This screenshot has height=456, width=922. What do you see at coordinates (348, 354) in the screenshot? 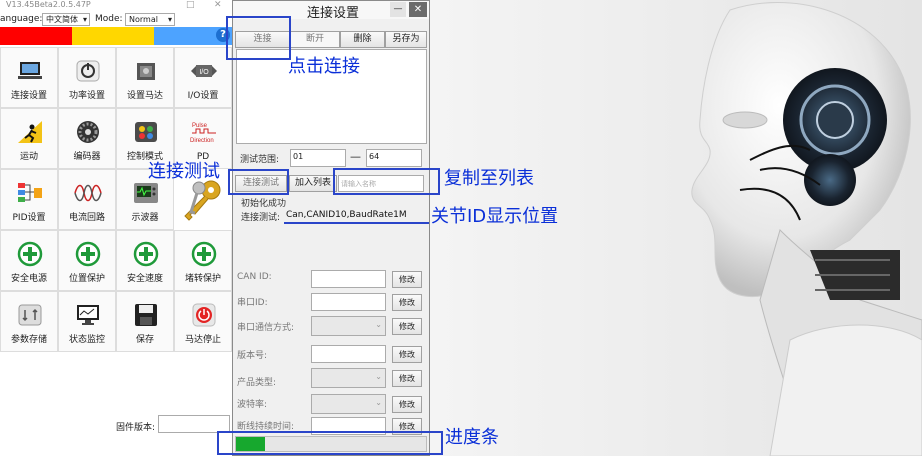
I see `version-input` at bounding box center [348, 354].